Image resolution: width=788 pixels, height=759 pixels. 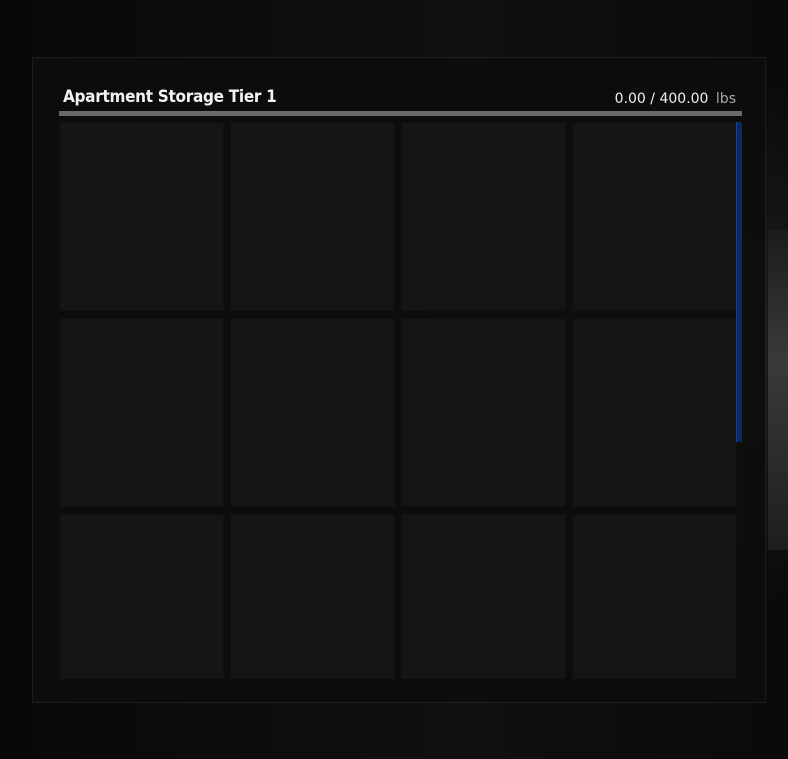 What do you see at coordinates (684, 99) in the screenshot?
I see `weight-max: 400.00` at bounding box center [684, 99].